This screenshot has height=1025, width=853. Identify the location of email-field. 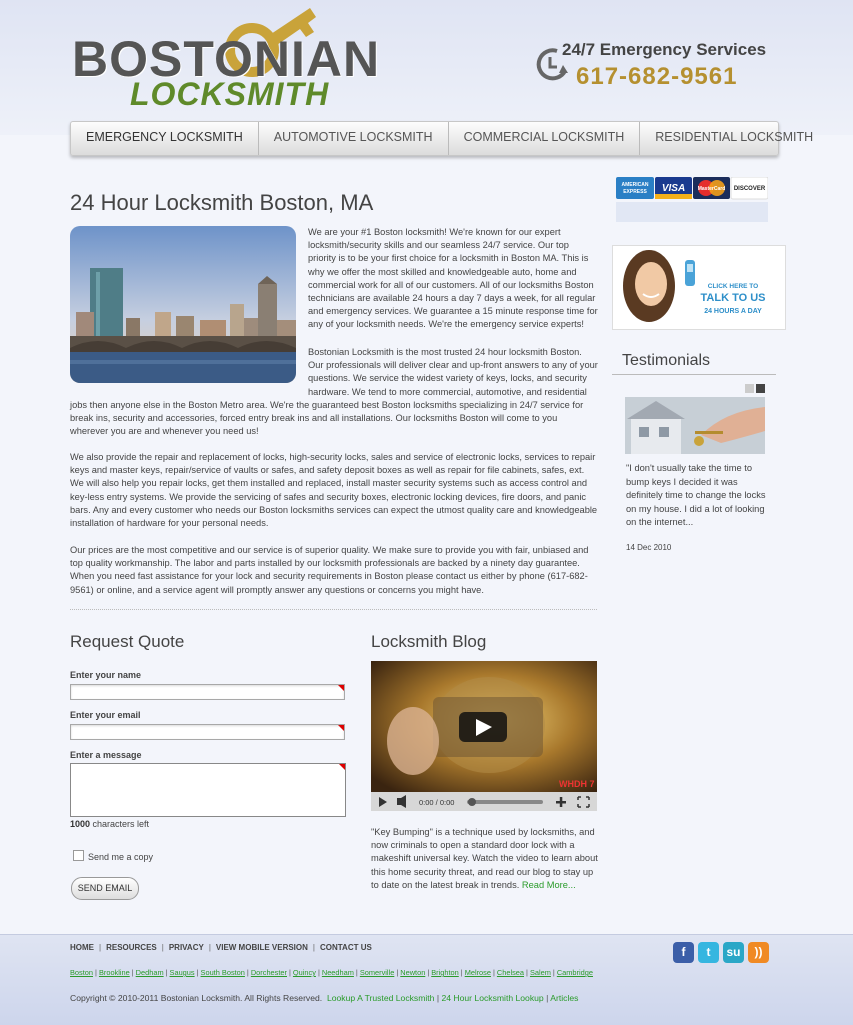
(207, 732).